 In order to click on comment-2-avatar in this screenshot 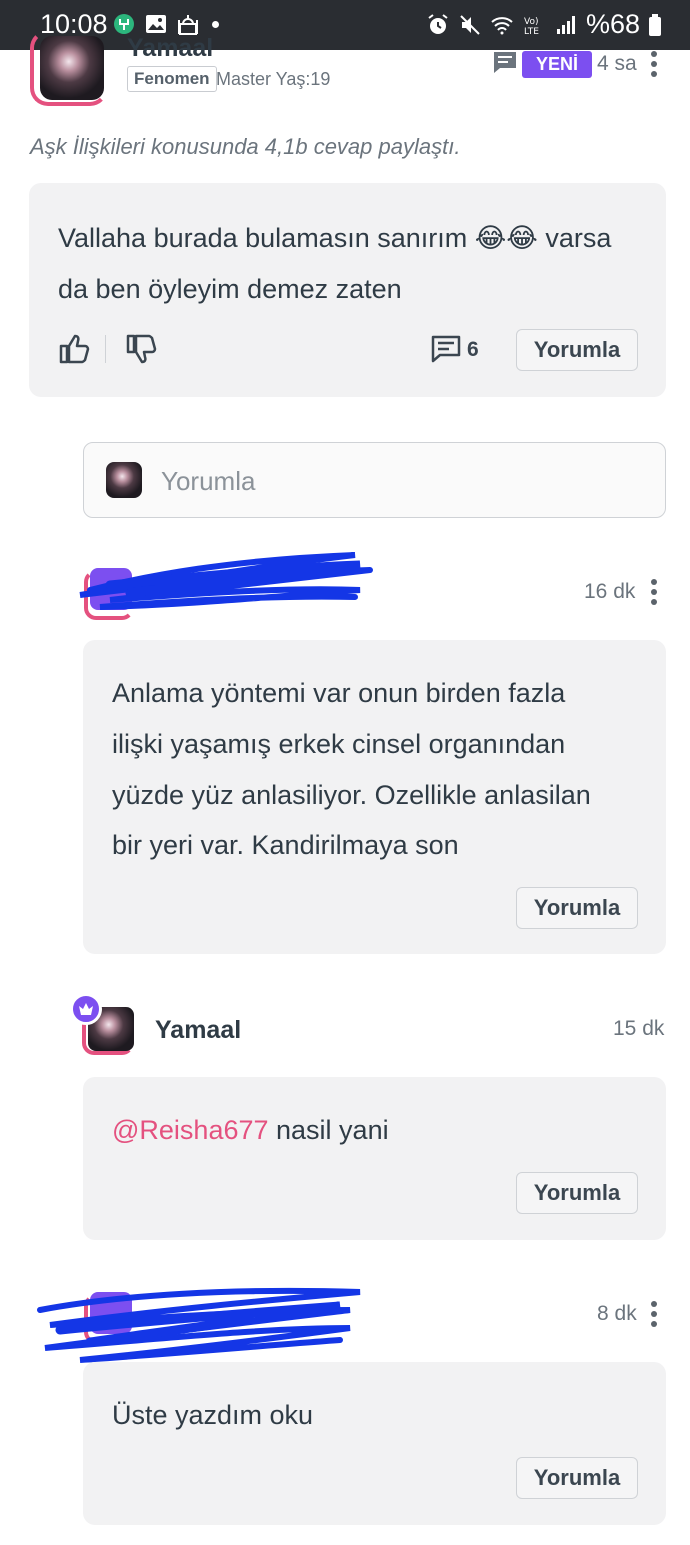, I will do `click(103, 1026)`.